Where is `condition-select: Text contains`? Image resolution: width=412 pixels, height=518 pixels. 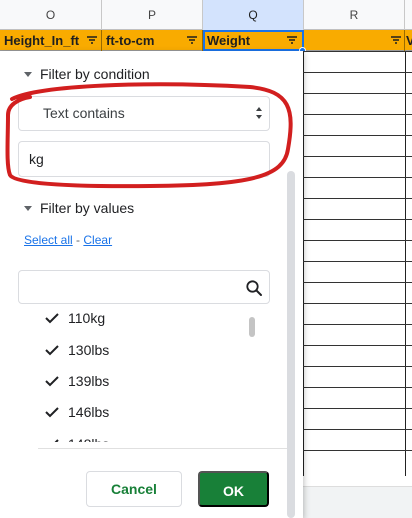
condition-select: Text contains is located at coordinates (144, 113).